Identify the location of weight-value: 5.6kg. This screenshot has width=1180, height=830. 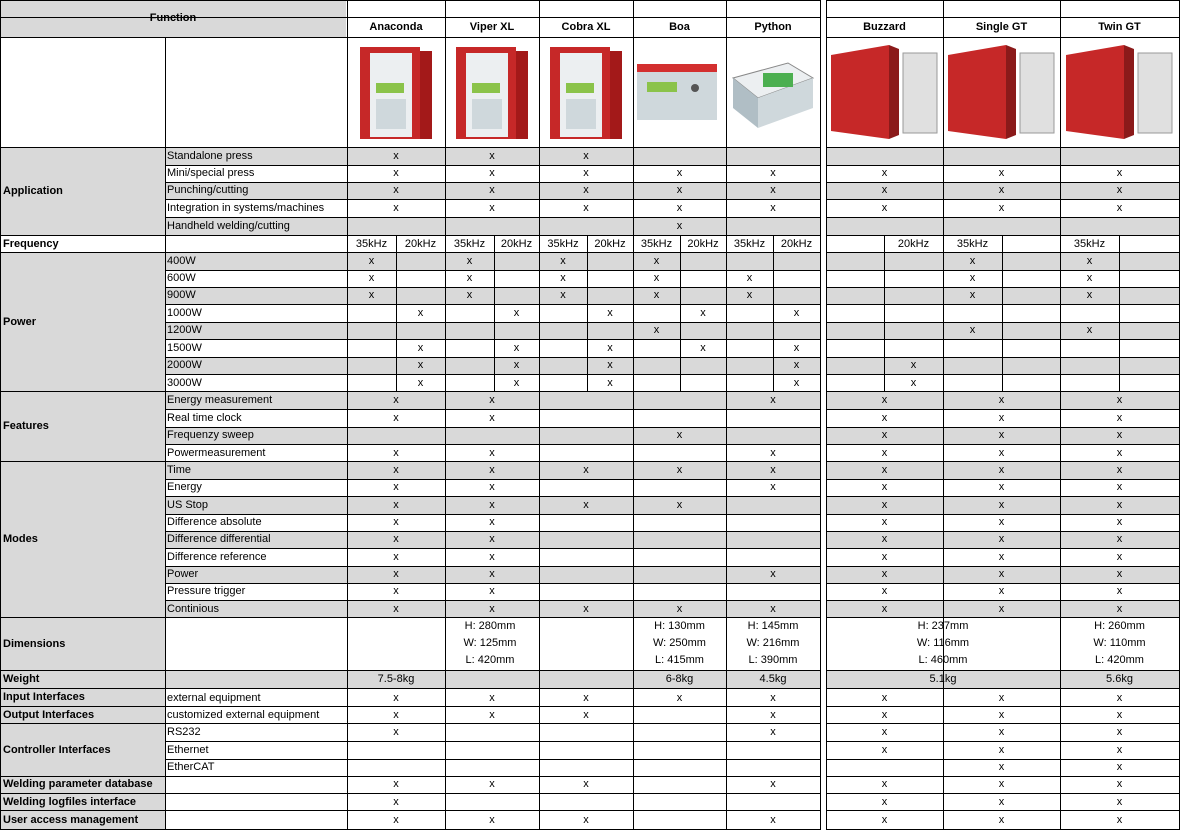
(1119, 679).